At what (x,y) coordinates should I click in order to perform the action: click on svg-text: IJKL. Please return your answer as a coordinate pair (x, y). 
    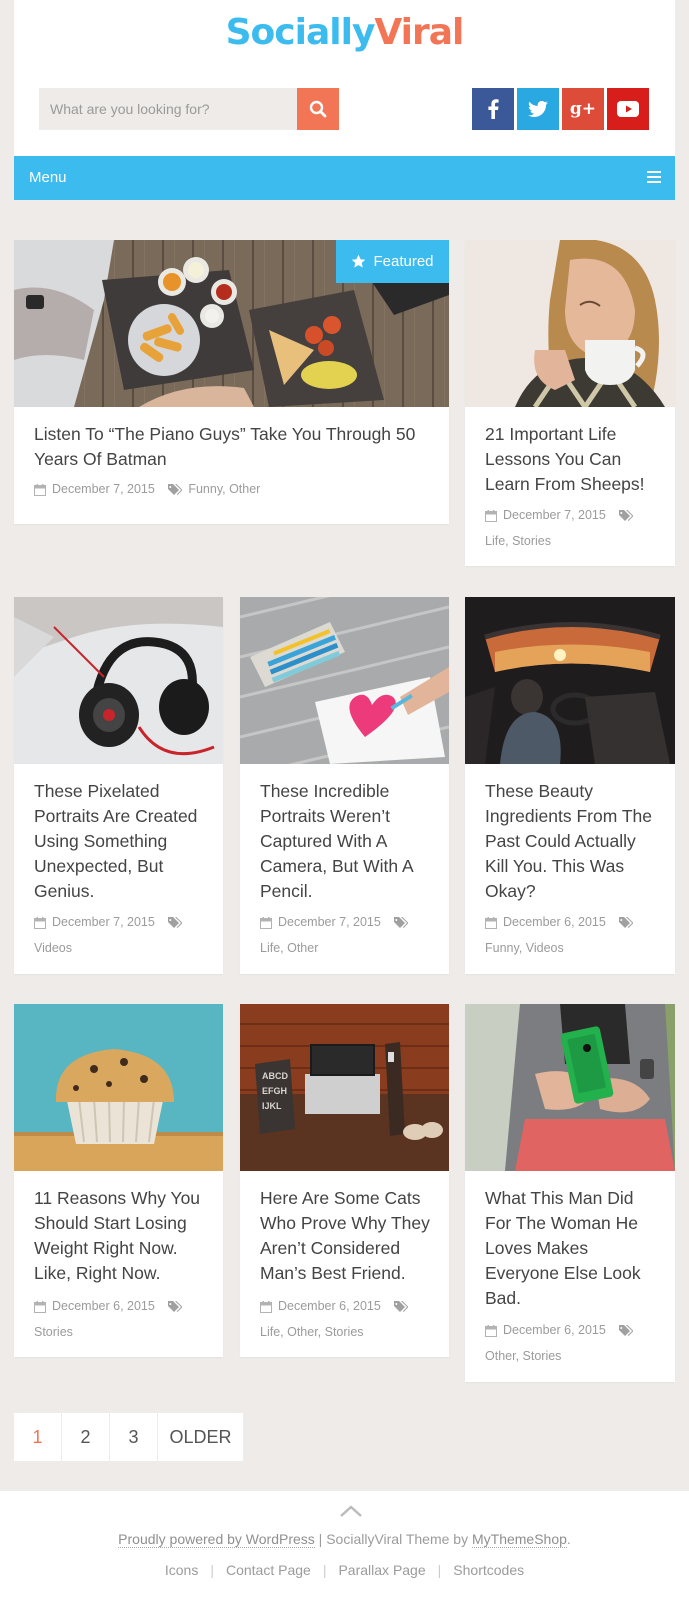
    Looking at the image, I should click on (272, 1106).